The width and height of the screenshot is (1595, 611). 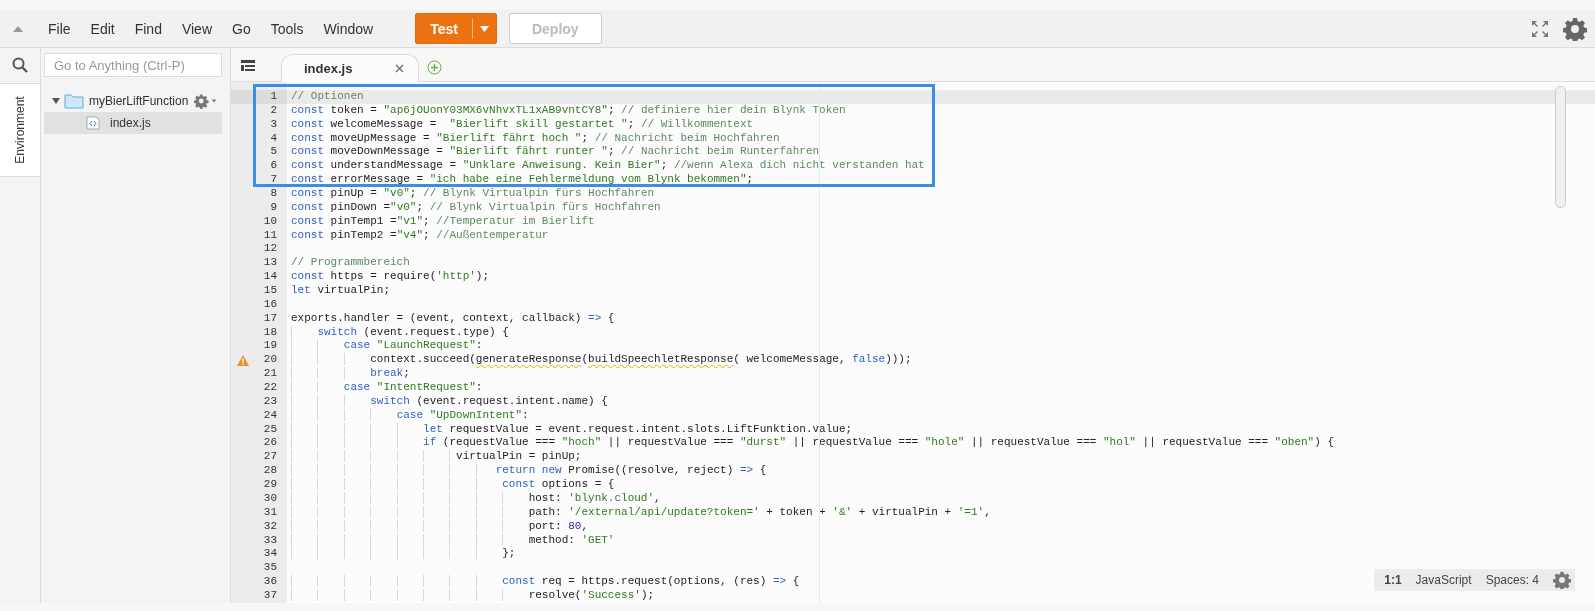 What do you see at coordinates (206, 101) in the screenshot?
I see `settings-menu-icon` at bounding box center [206, 101].